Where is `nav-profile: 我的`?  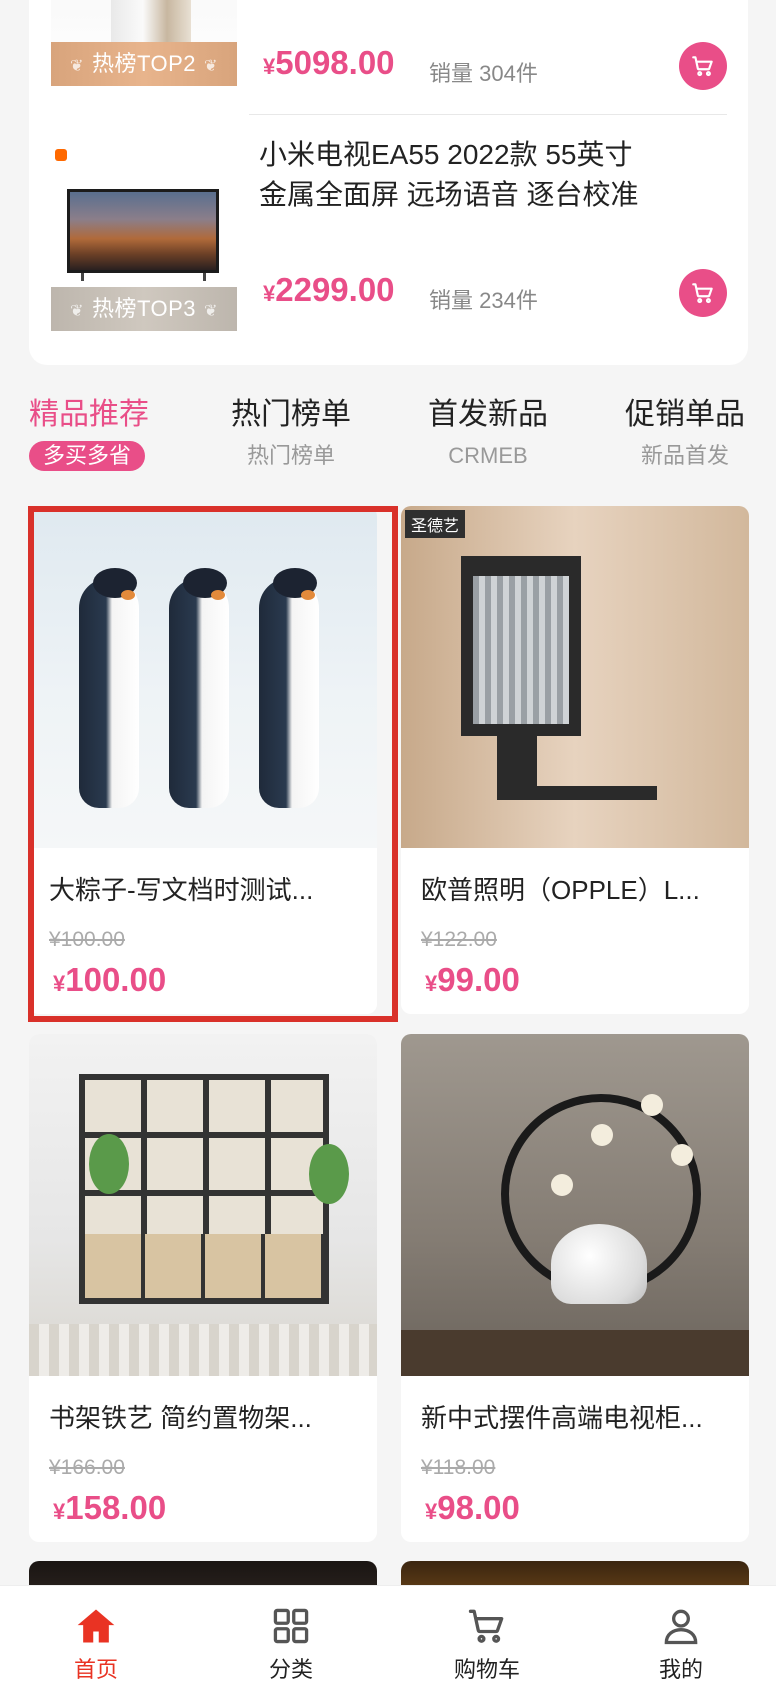 nav-profile: 我的 is located at coordinates (681, 1643).